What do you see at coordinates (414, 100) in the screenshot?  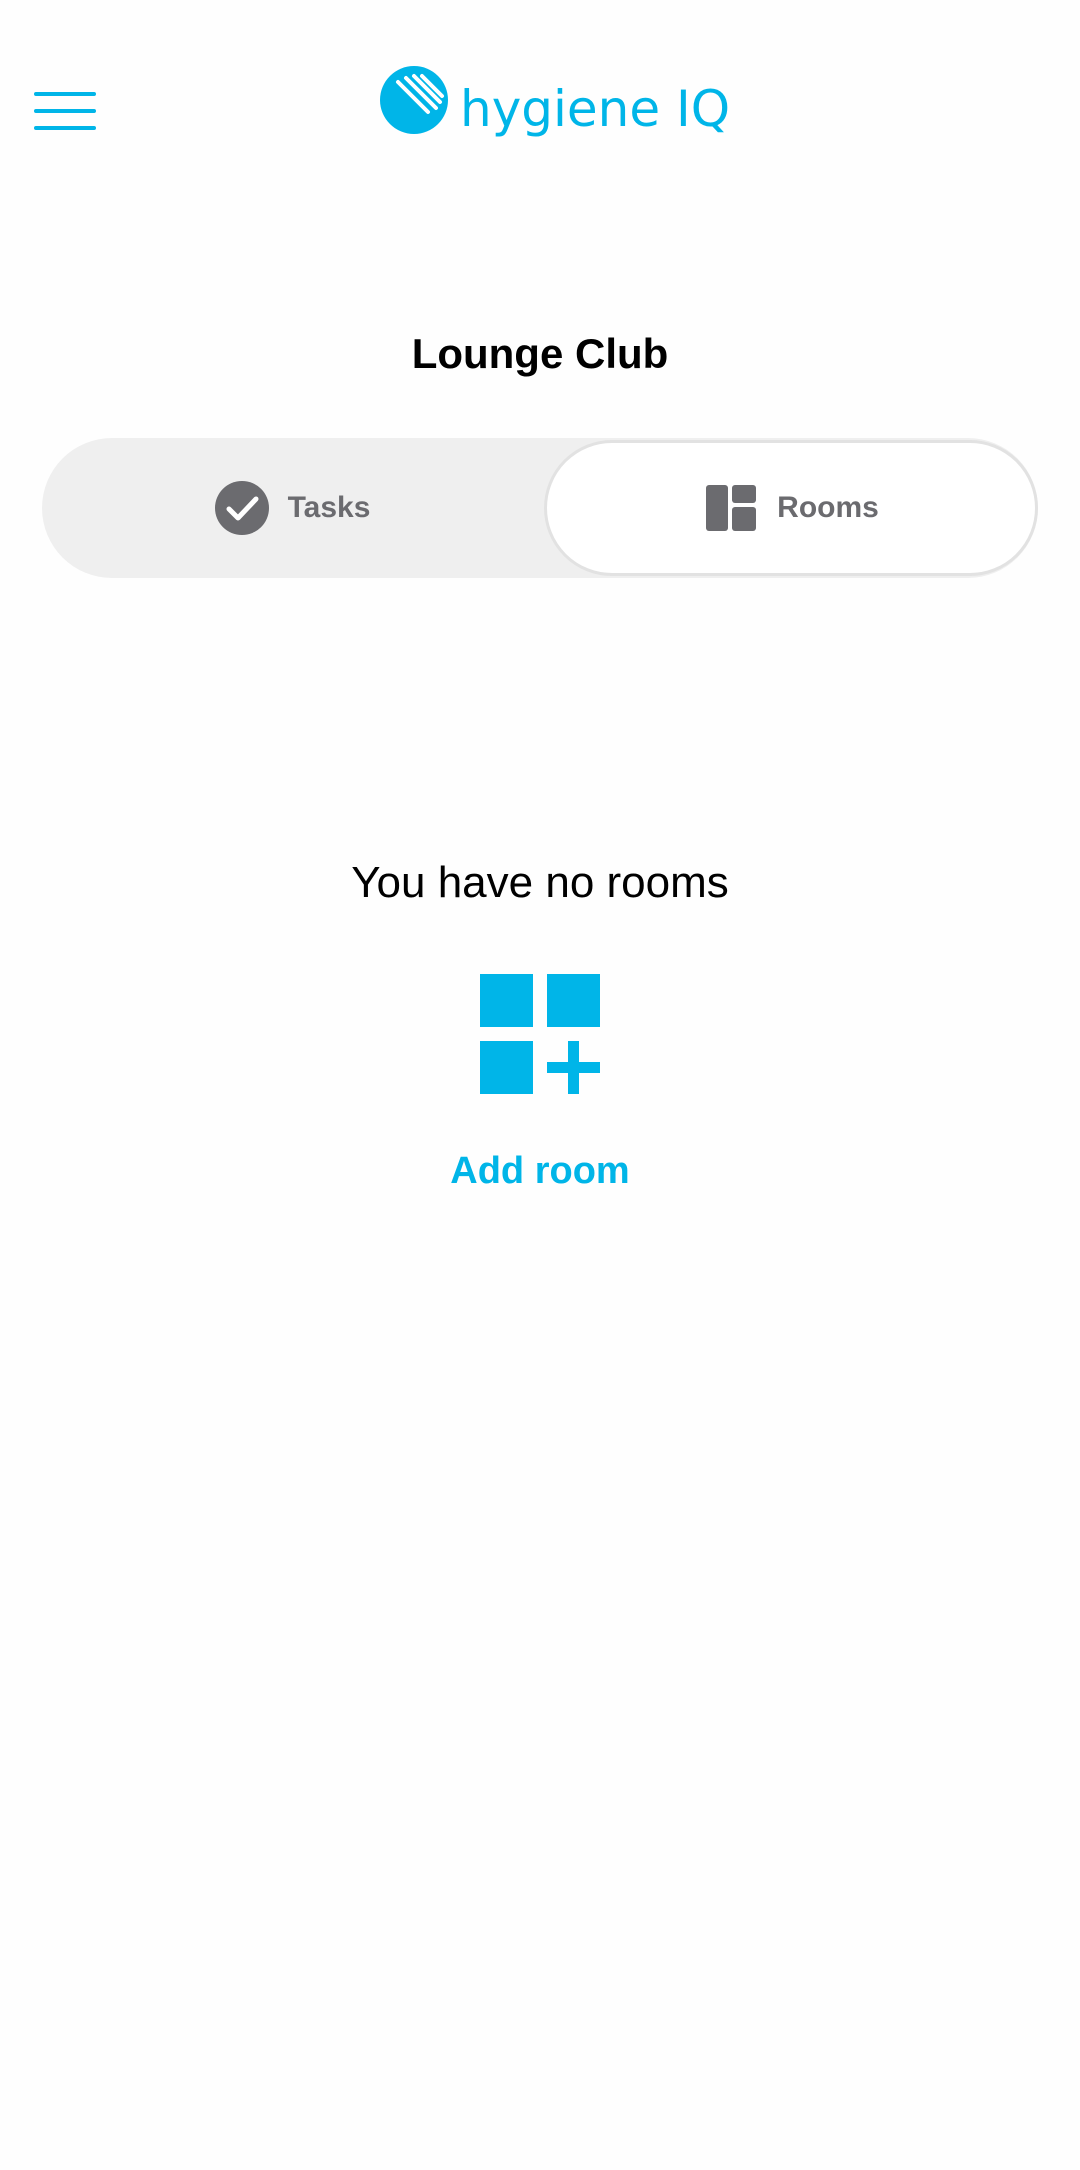 I see `hygiene-iq-logo-icon` at bounding box center [414, 100].